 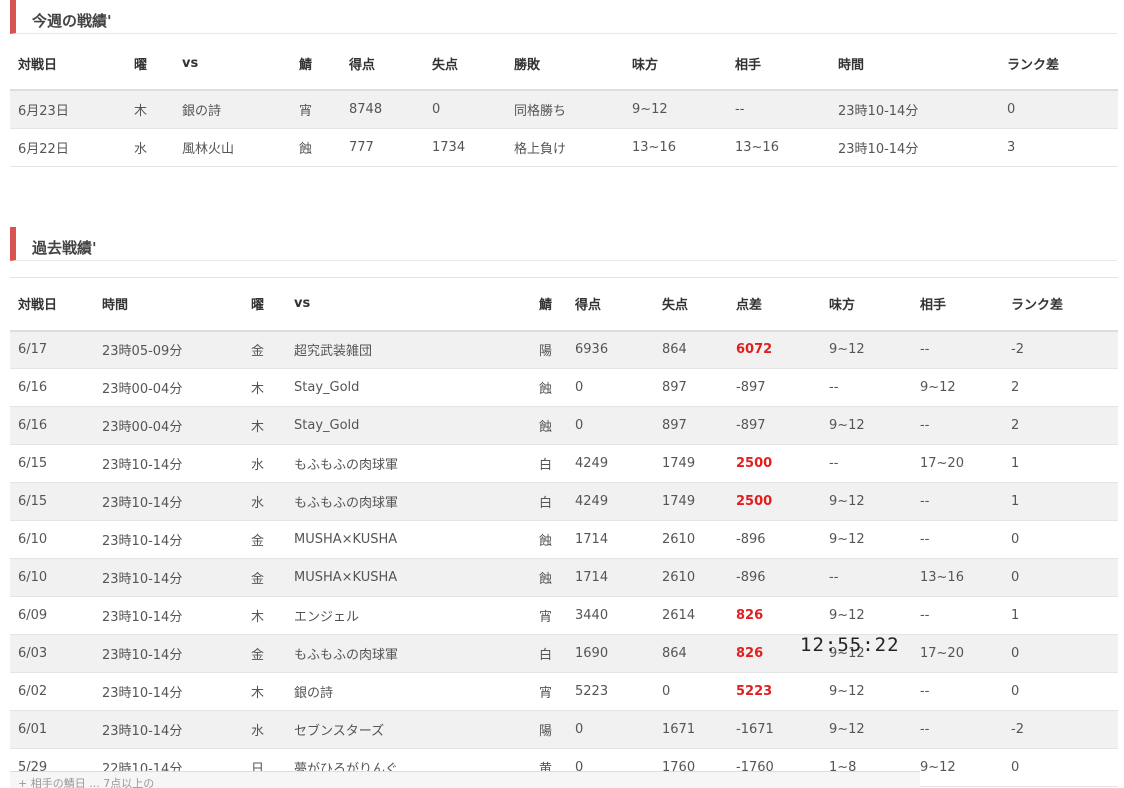 What do you see at coordinates (563, 17) in the screenshot?
I see `this-week-header: 今週の戦績'` at bounding box center [563, 17].